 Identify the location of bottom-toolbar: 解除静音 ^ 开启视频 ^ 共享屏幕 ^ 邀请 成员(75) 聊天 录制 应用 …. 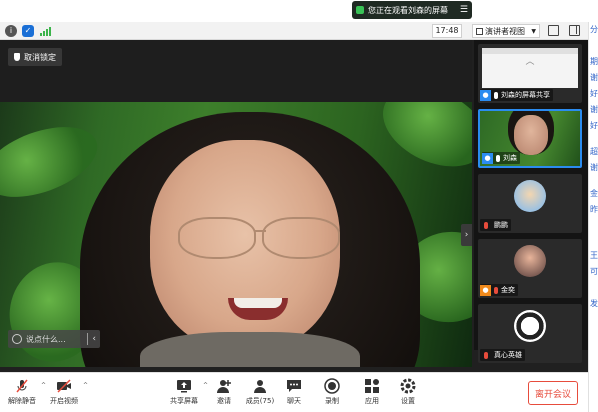
(294, 392).